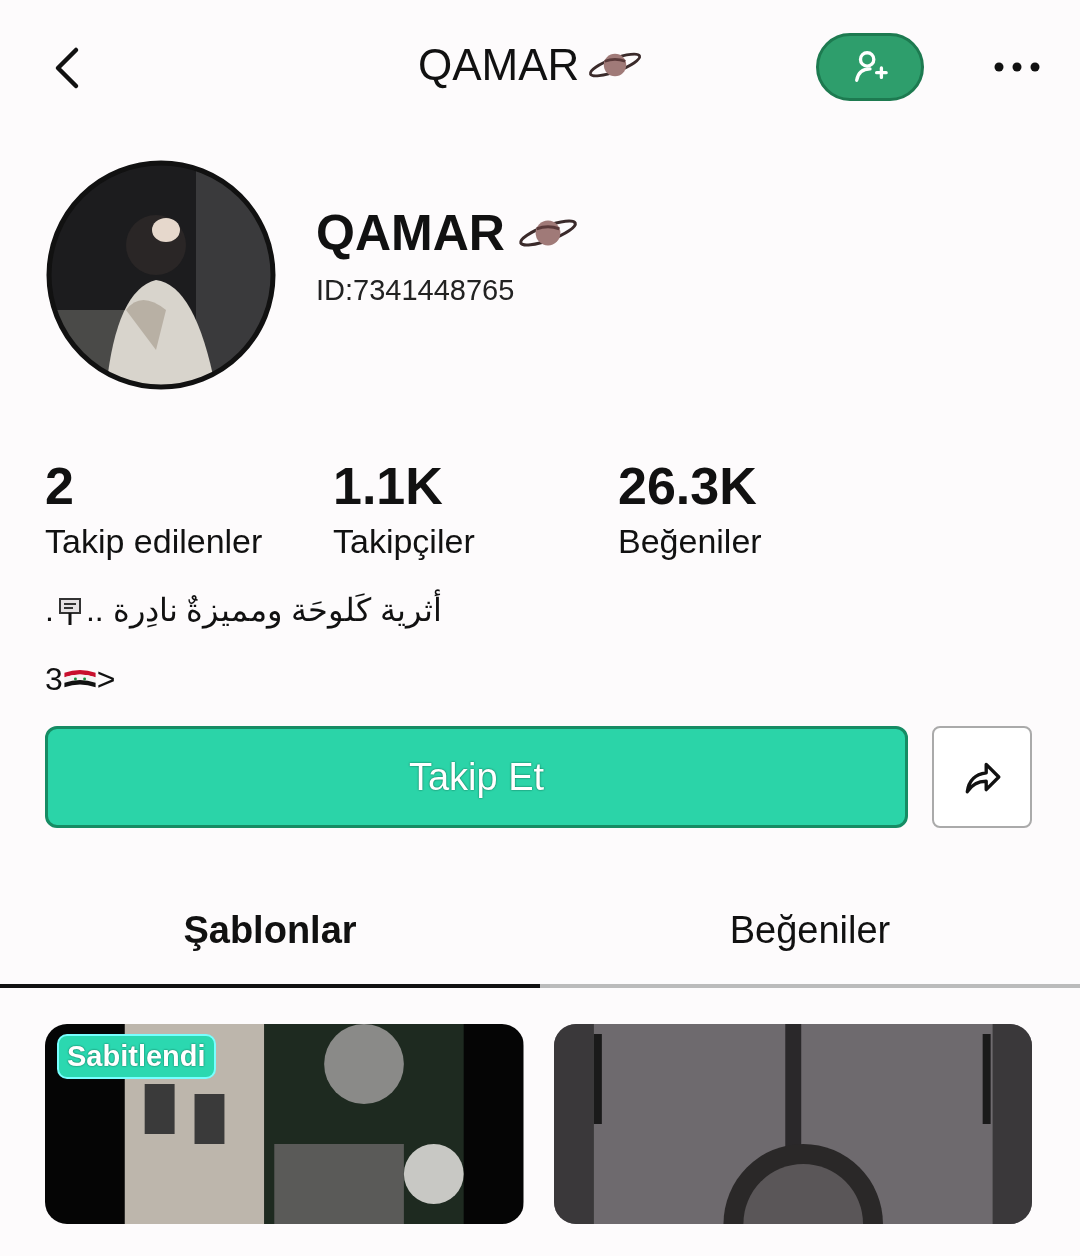 The width and height of the screenshot is (1080, 1256). I want to click on stat-value: 1.1K, so click(388, 486).